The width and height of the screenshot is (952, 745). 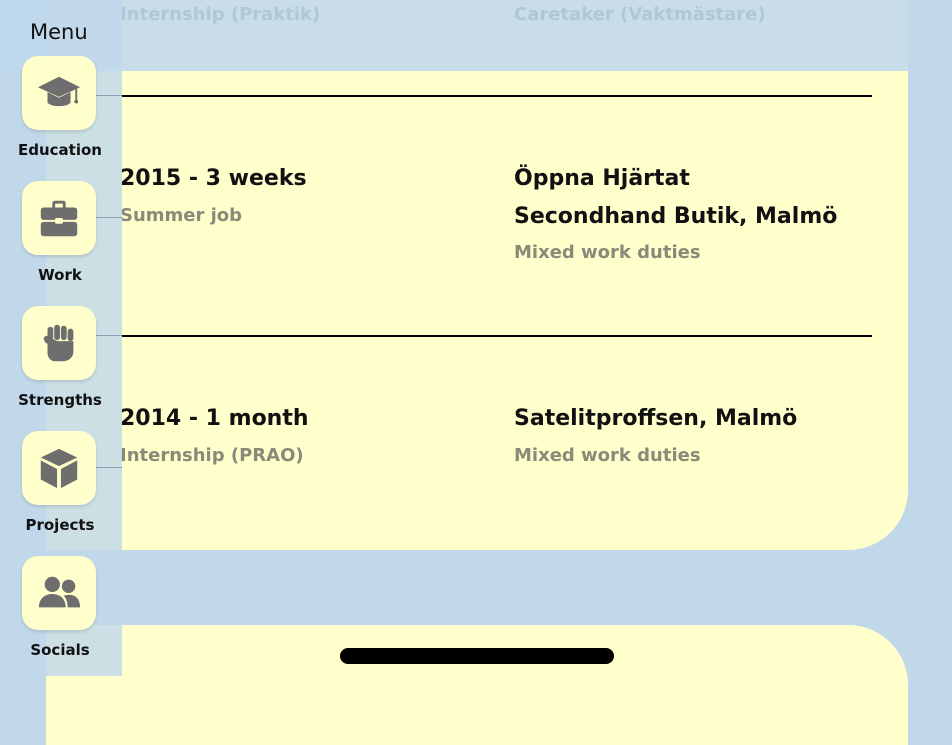 What do you see at coordinates (60, 275) in the screenshot?
I see `nav-label-work: Work` at bounding box center [60, 275].